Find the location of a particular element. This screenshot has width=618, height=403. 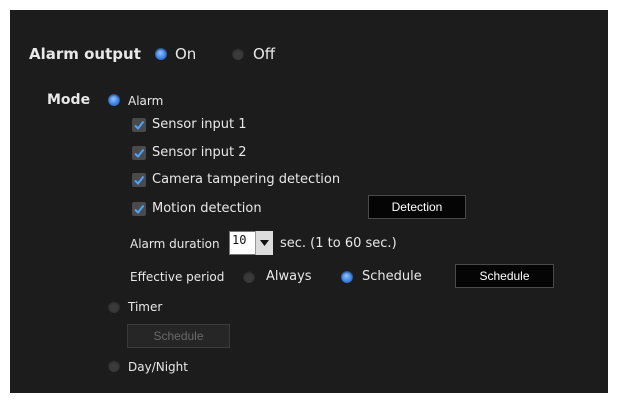

mode-timer-radio is located at coordinates (114, 307).